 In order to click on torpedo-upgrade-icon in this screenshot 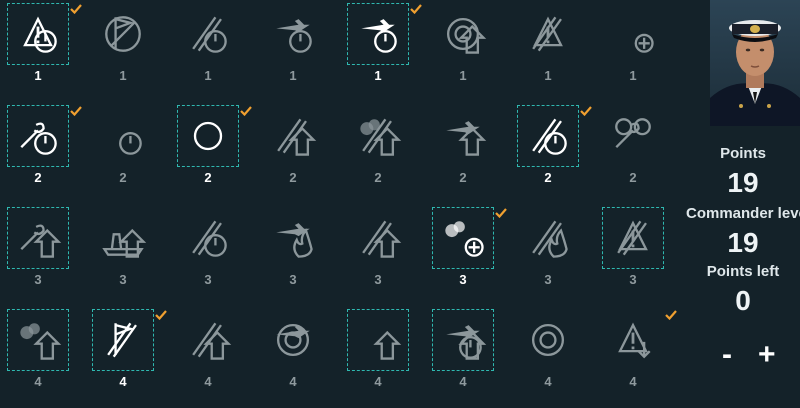, I will do `click(297, 137)`.